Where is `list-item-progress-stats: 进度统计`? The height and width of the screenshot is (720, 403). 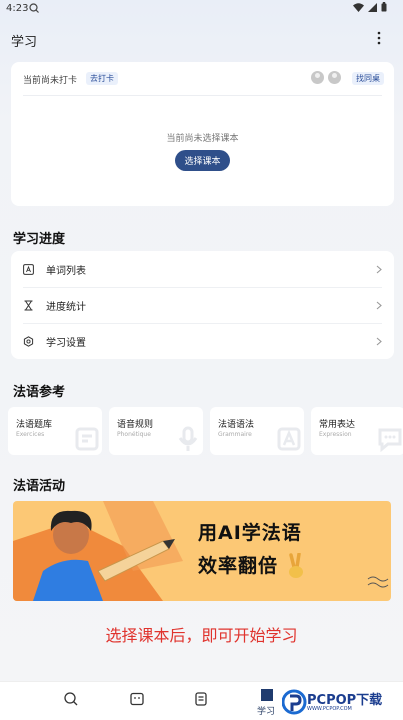 list-item-progress-stats: 进度统计 is located at coordinates (202, 305).